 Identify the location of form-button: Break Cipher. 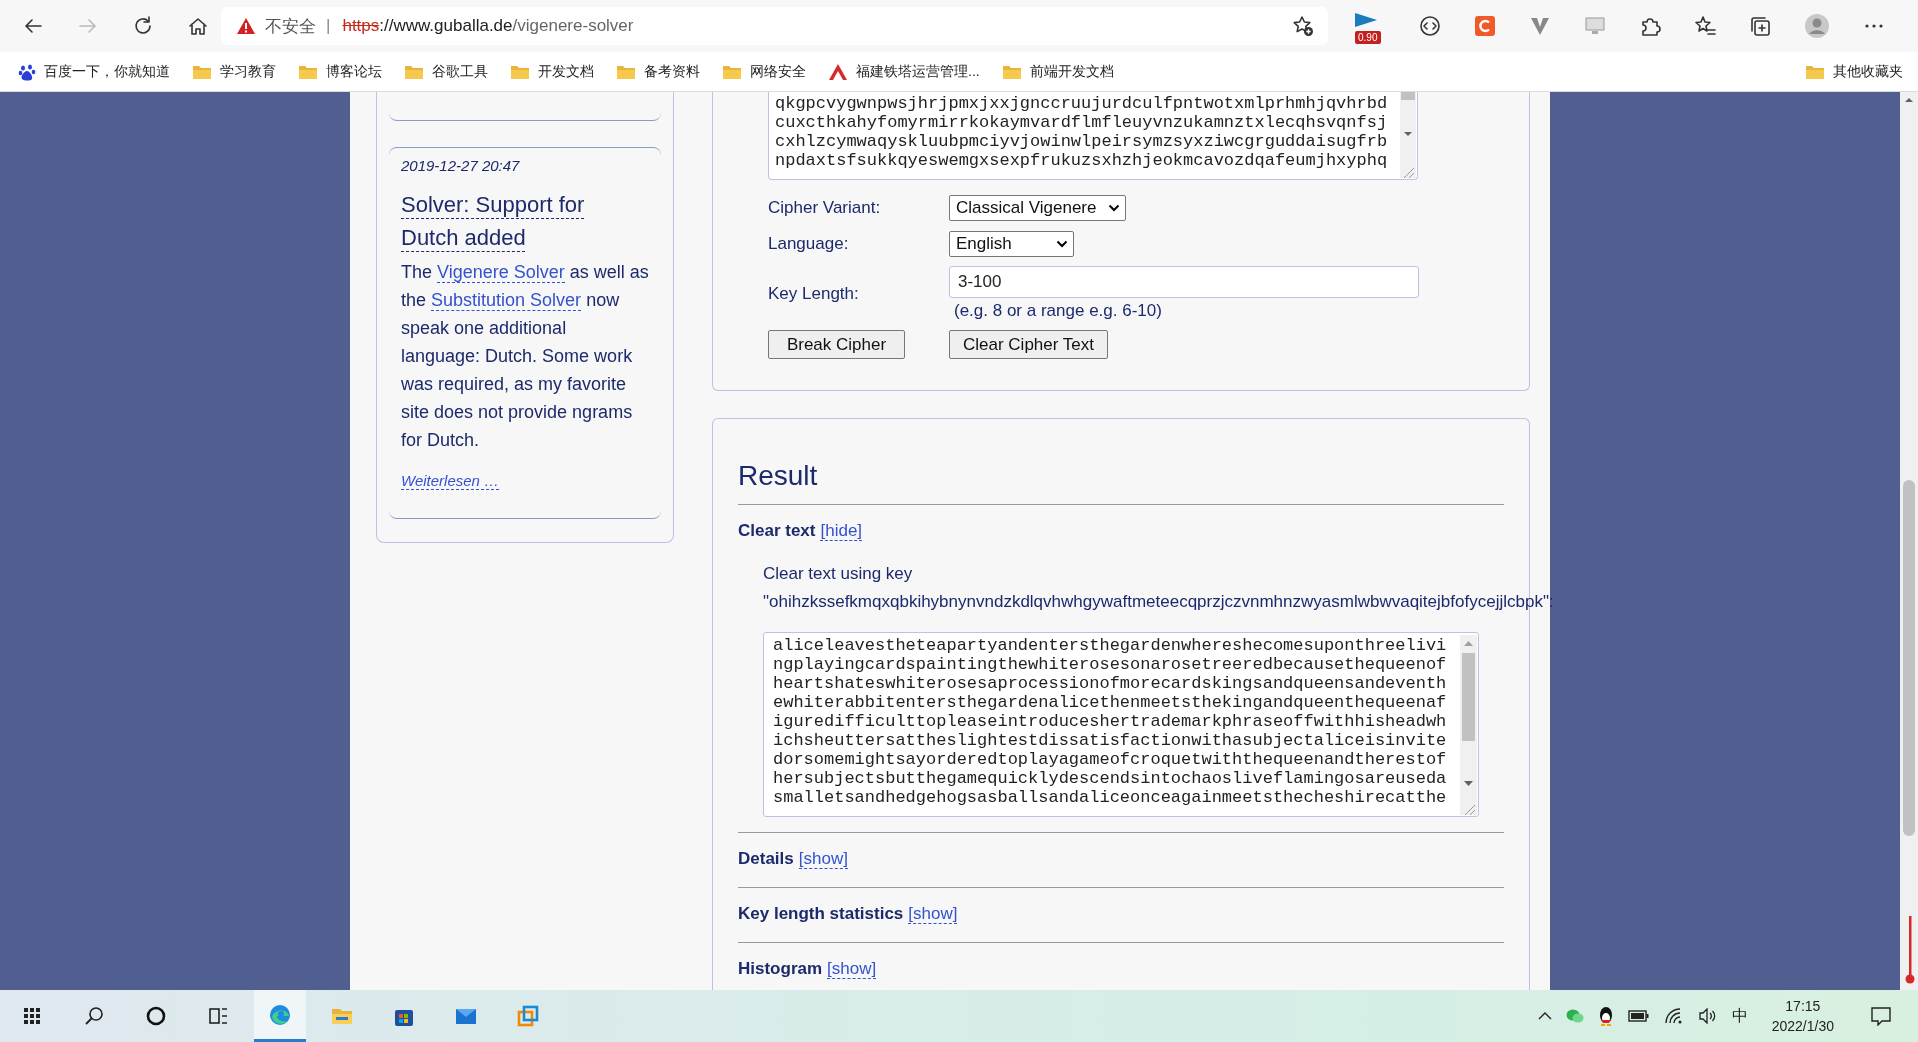
(836, 344).